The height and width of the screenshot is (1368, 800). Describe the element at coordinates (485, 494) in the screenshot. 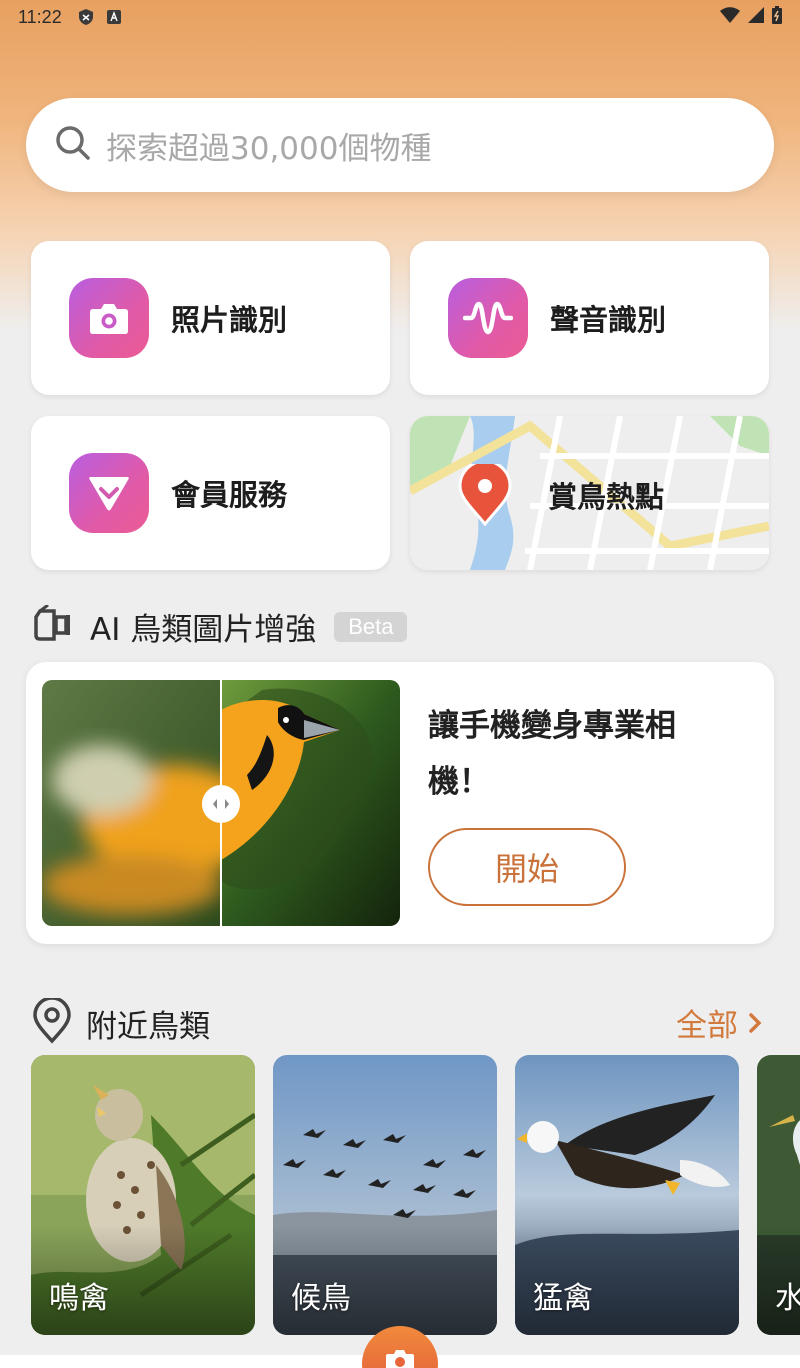

I see `location-pin-icon` at that location.